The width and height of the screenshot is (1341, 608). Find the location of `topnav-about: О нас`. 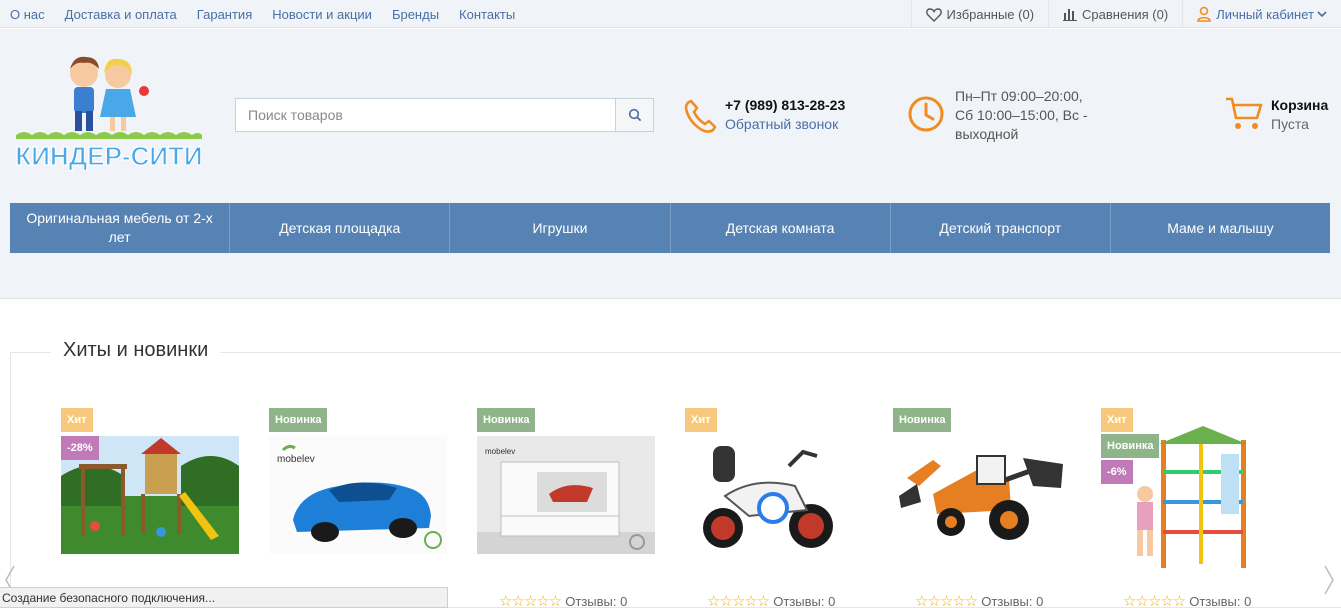

topnav-about: О нас is located at coordinates (27, 14).